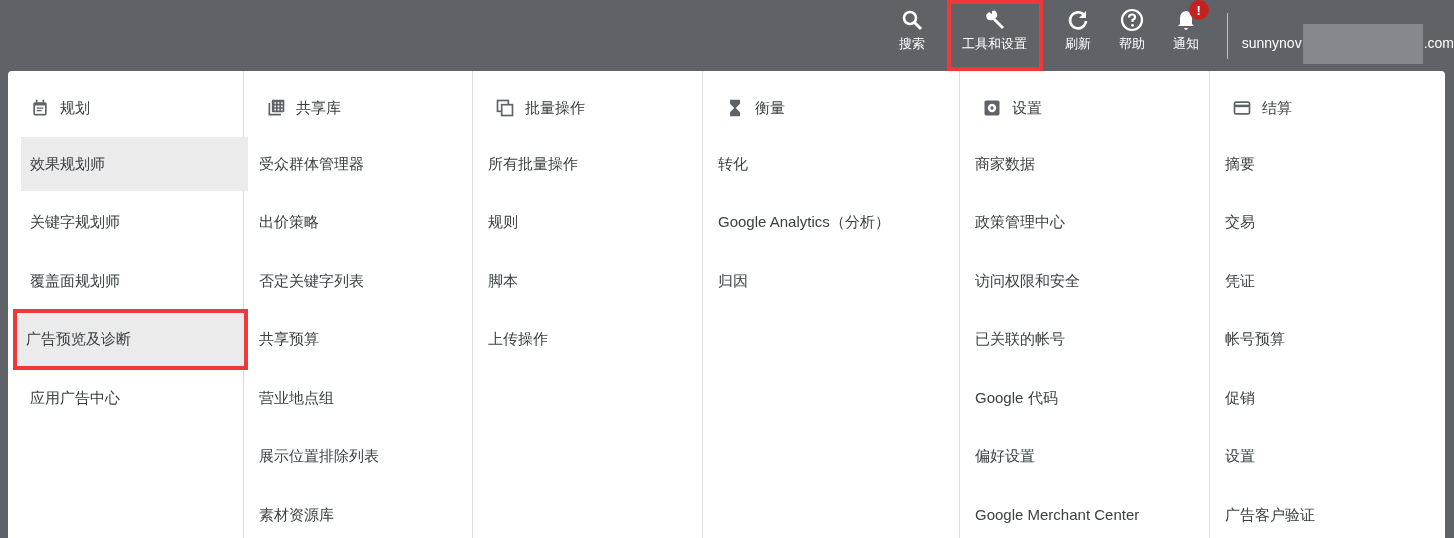 The image size is (1454, 538). What do you see at coordinates (318, 107) in the screenshot?
I see `section-title: 共享库` at bounding box center [318, 107].